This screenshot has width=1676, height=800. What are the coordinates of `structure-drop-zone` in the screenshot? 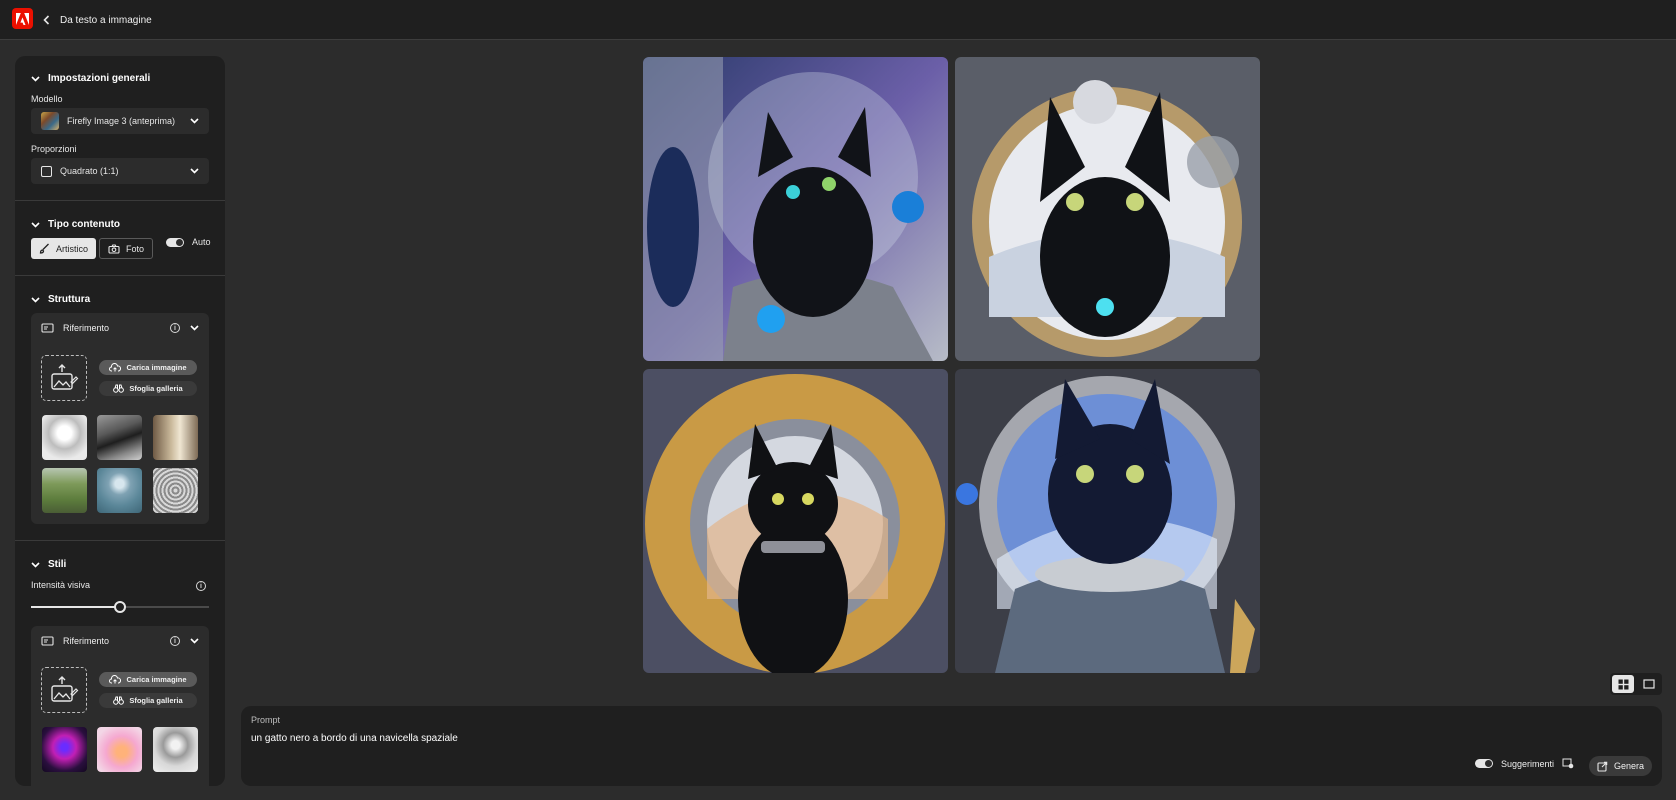 It's located at (64, 378).